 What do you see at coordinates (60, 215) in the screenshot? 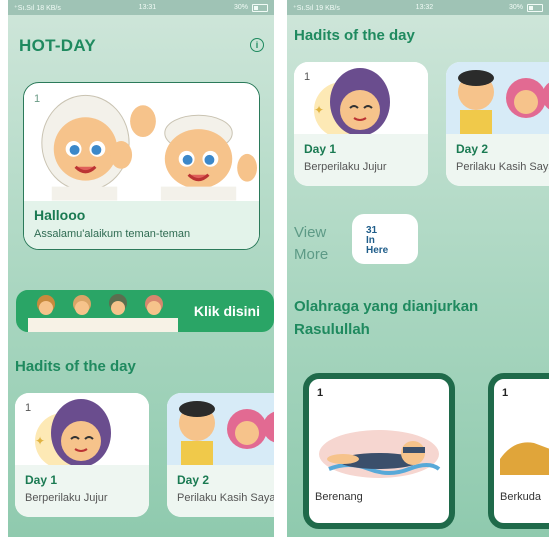
I see `greeting-title: Hallooo` at bounding box center [60, 215].